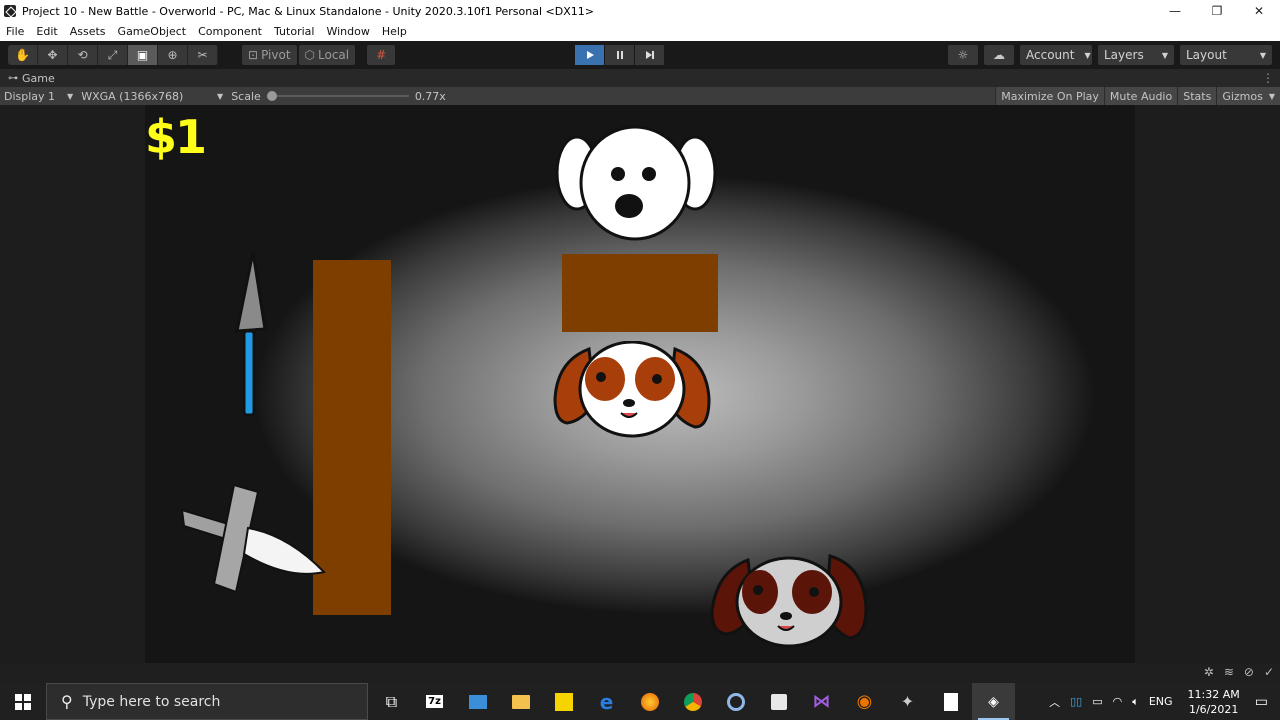 The image size is (1280, 720). Describe the element at coordinates (271, 96) in the screenshot. I see `scale-slider-thumb` at that location.